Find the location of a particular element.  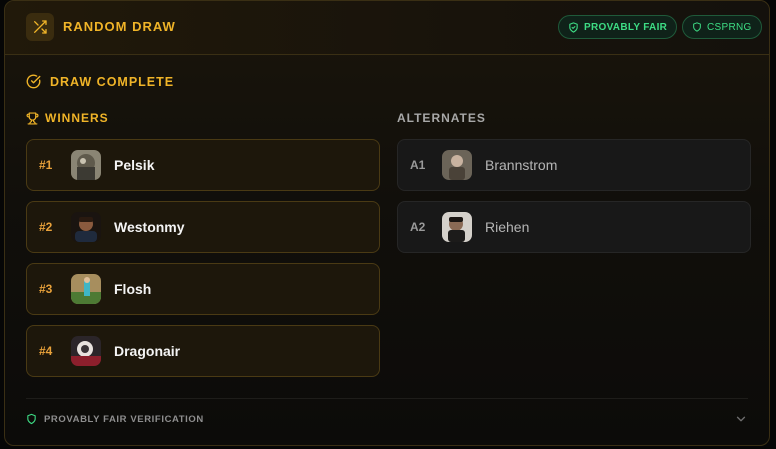

winners-heading: WINNERS is located at coordinates (67, 118).